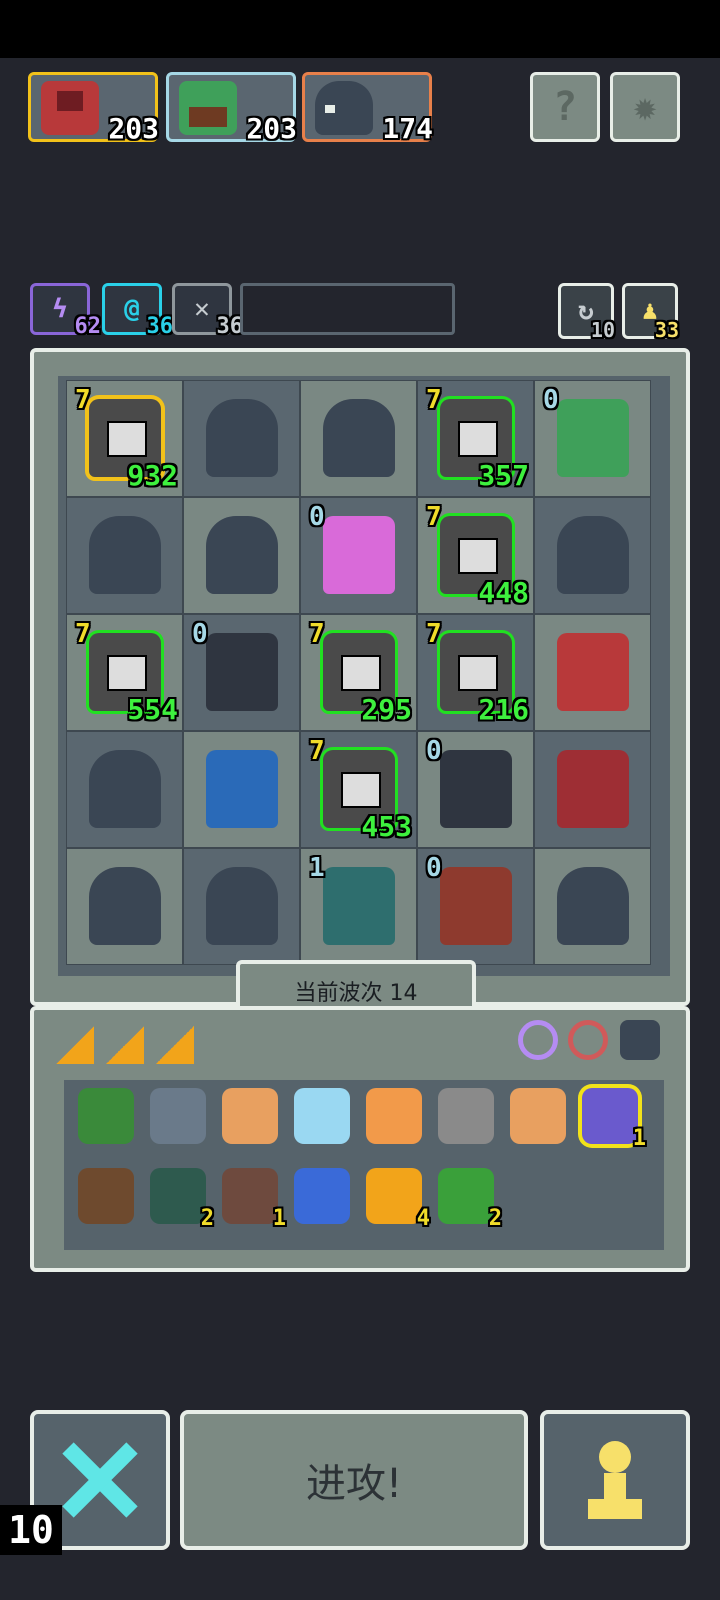  I want to click on unit-hp: 554, so click(152, 709).